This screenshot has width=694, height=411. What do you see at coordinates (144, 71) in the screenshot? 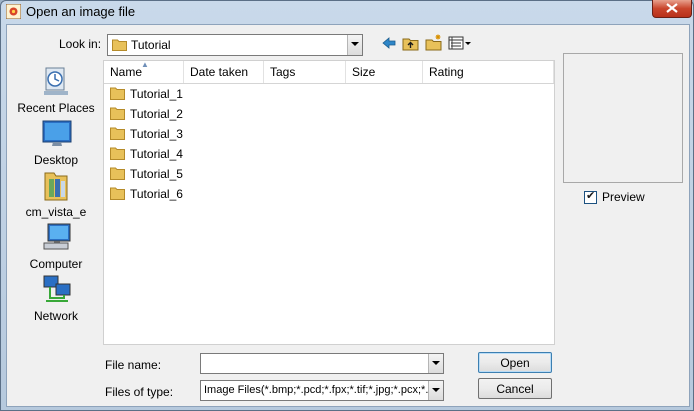
I see `col-name: Name ▲` at bounding box center [144, 71].